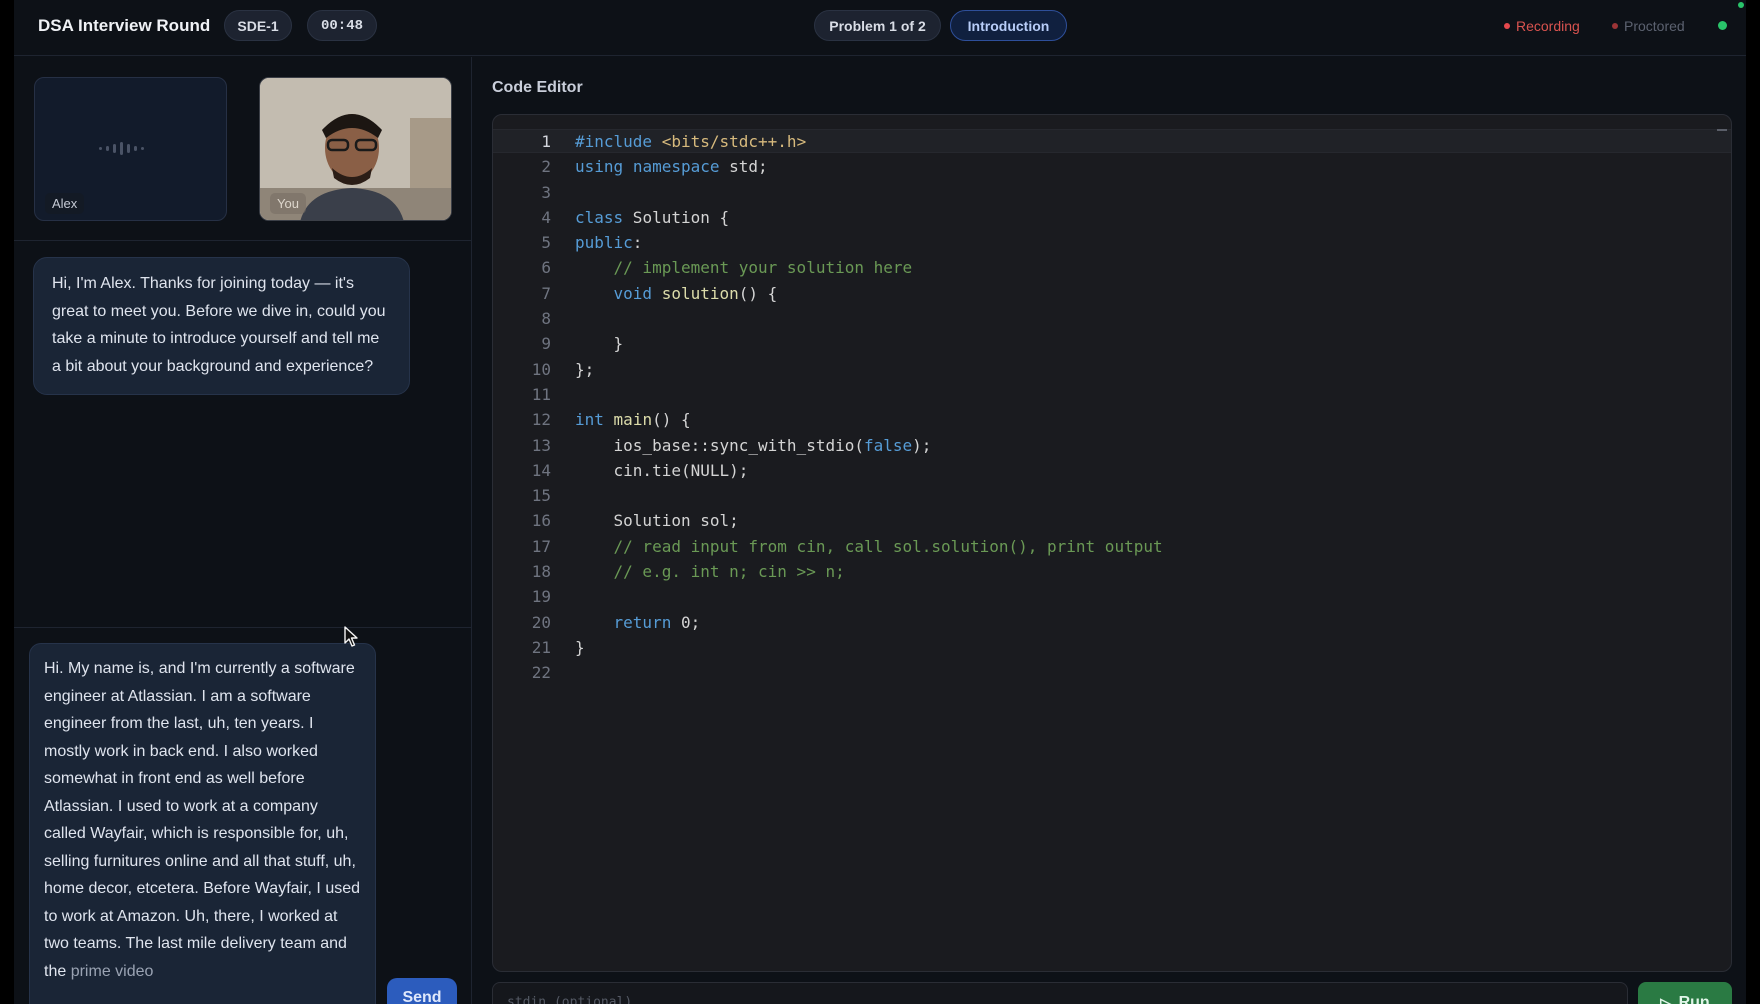 The height and width of the screenshot is (1004, 1760). What do you see at coordinates (541, 647) in the screenshot?
I see `line-number: 21` at bounding box center [541, 647].